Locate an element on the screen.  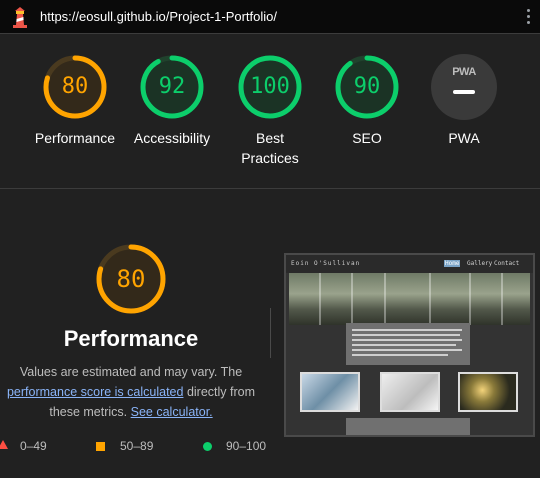
gauge-best-practices: 100 is located at coordinates (270, 87).